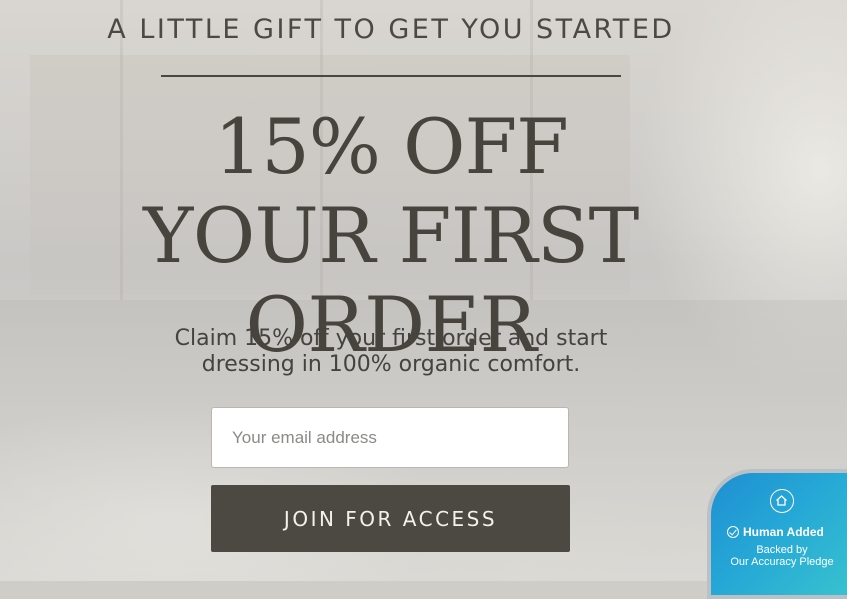 The height and width of the screenshot is (599, 847). What do you see at coordinates (391, 364) in the screenshot?
I see `promo-subtext-line2: dressing in 100% organic comfort.` at bounding box center [391, 364].